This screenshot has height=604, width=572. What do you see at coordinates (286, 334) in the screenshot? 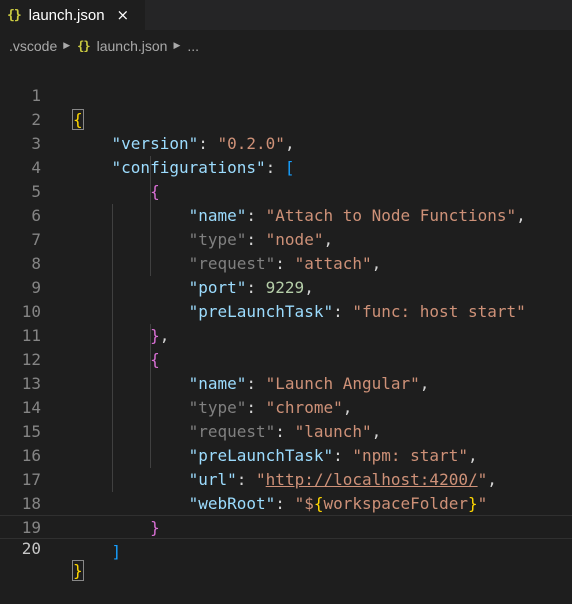
I see `code-line: 11 {` at bounding box center [286, 334].